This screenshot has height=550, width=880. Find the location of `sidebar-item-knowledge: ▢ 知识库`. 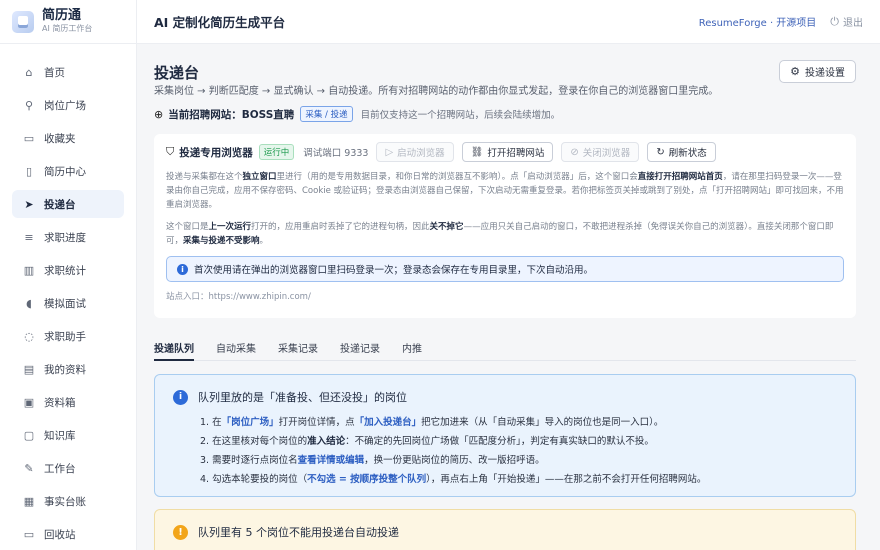

sidebar-item-knowledge: ▢ 知识库 is located at coordinates (68, 435).